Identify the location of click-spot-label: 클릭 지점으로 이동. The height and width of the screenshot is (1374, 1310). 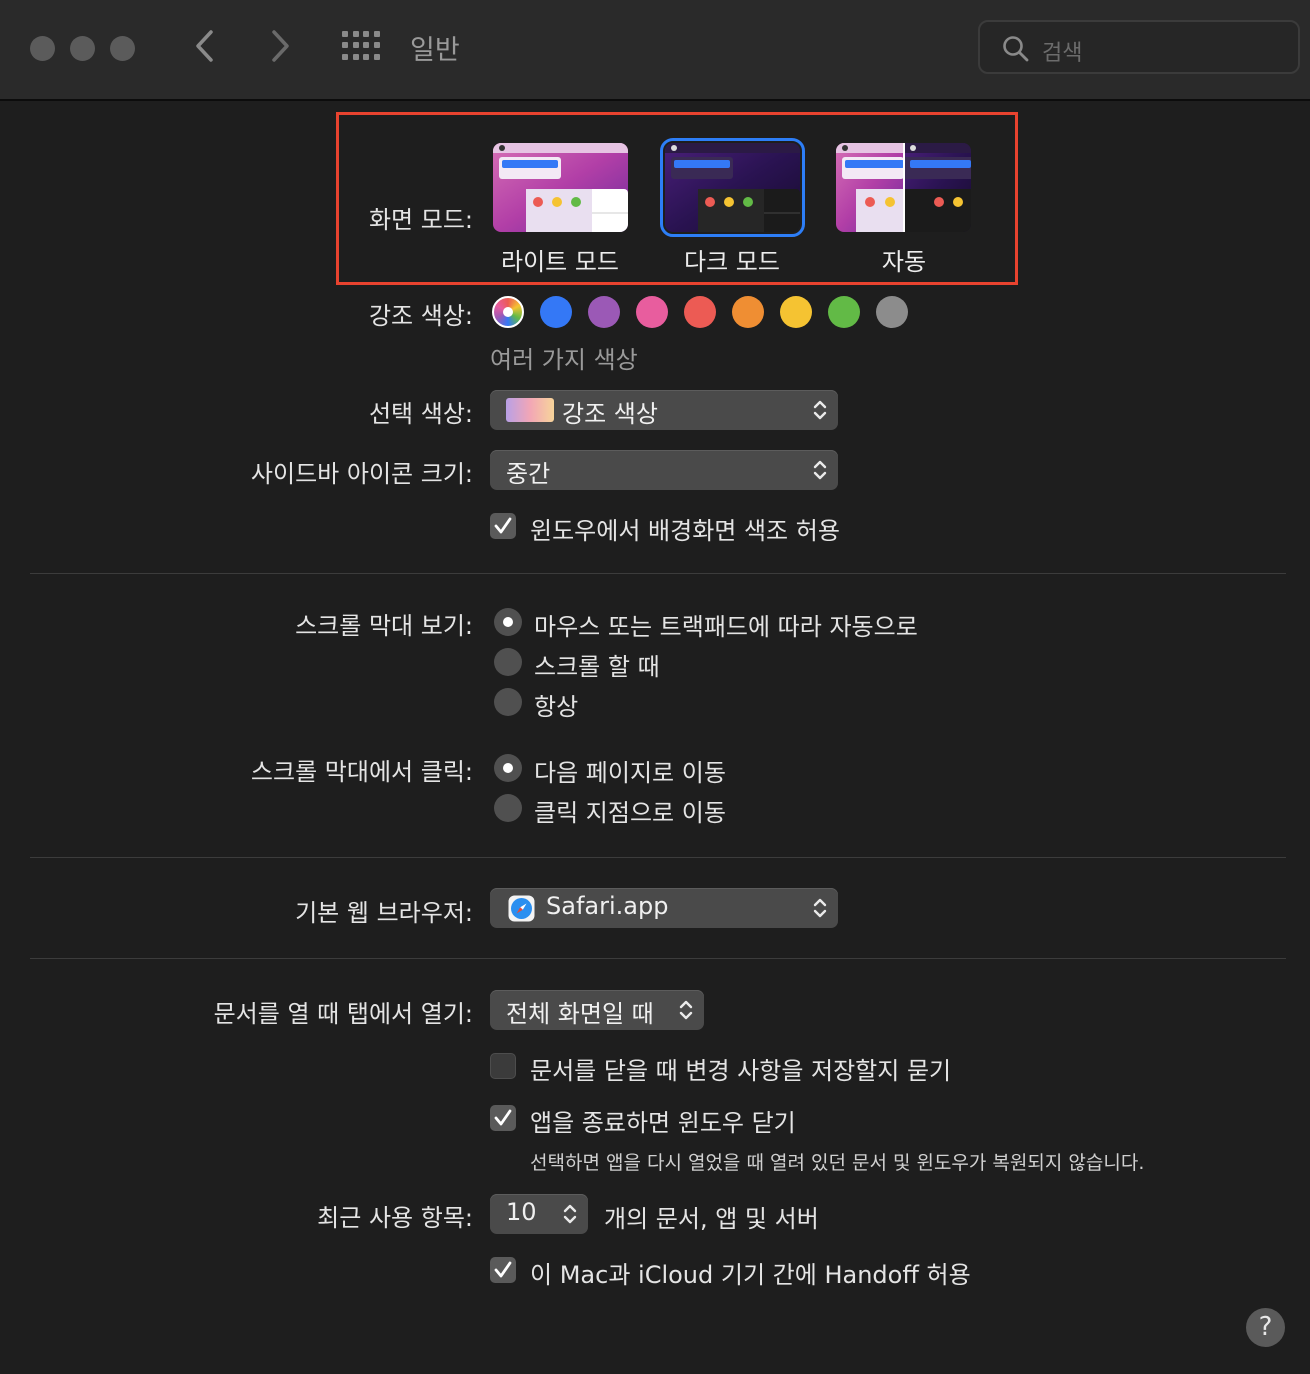
(630, 813).